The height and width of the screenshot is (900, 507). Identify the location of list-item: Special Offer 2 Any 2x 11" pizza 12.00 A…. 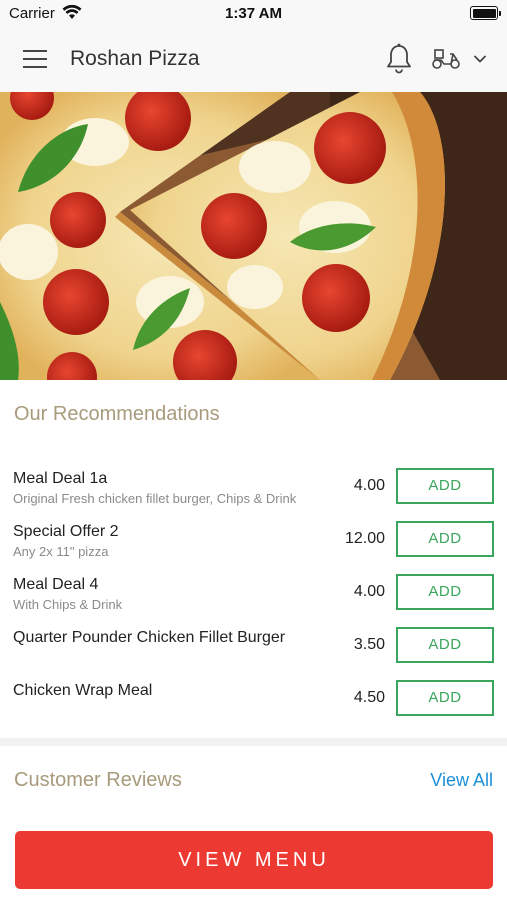
(253, 537).